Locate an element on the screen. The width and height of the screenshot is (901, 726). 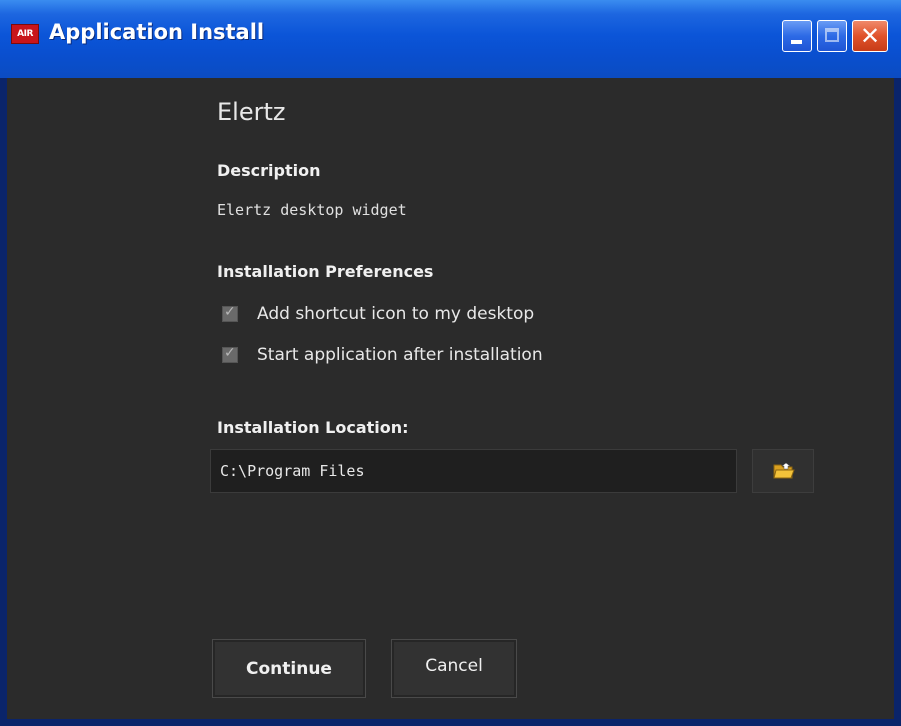
start-after-install-label: Start application after installation is located at coordinates (400, 355).